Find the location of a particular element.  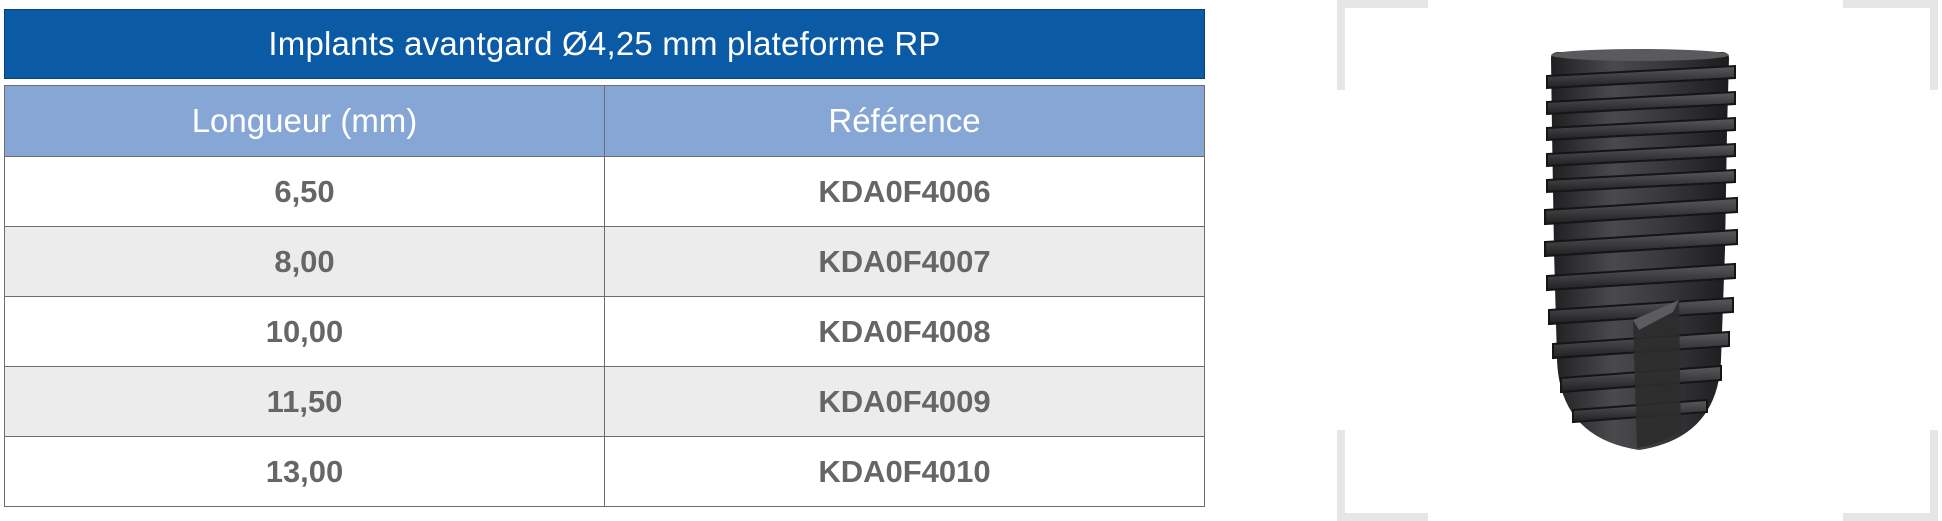

column-header-length: Longueur (mm) is located at coordinates (304, 121).